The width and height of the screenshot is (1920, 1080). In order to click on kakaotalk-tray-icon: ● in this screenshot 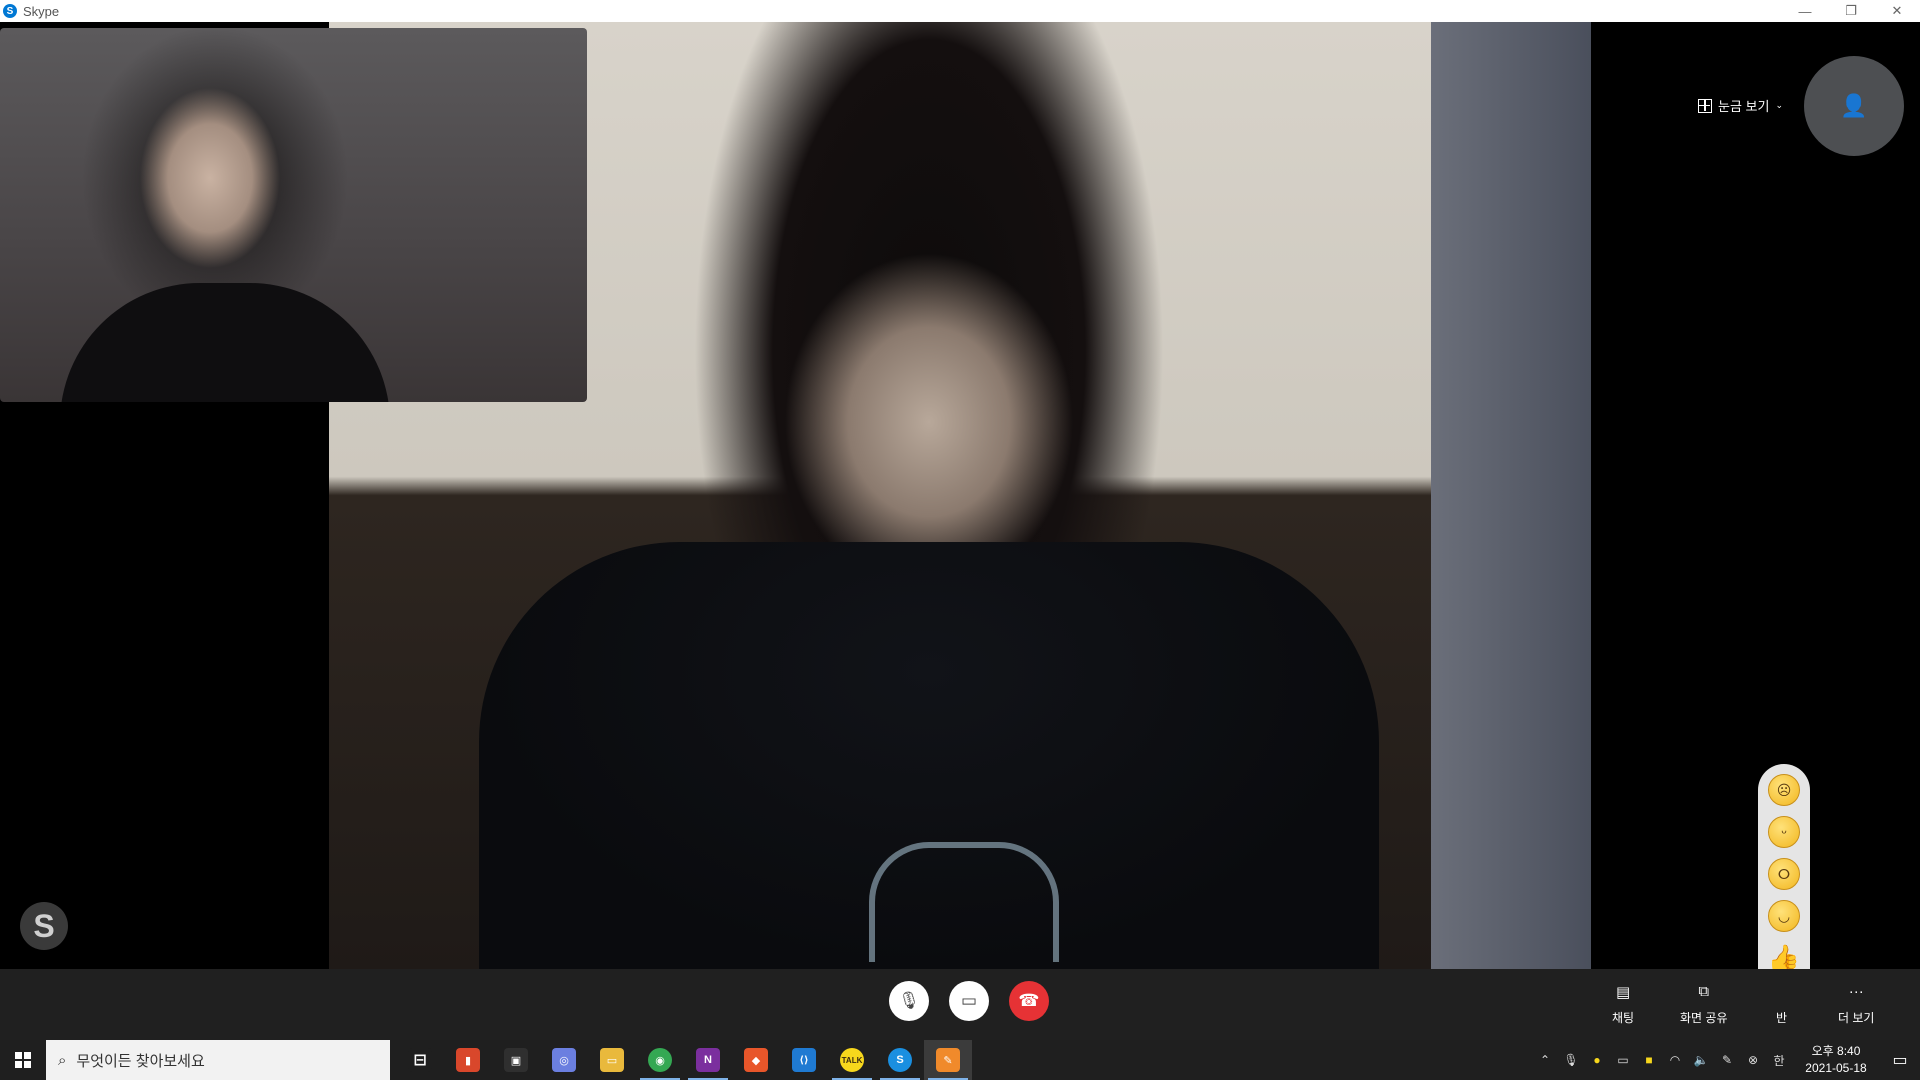, I will do `click(1597, 1060)`.